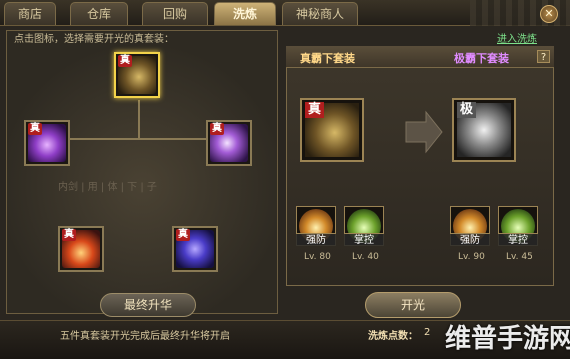 The height and width of the screenshot is (359, 570). Describe the element at coordinates (137, 75) in the screenshot. I see `armor-slot-1: 真` at that location.